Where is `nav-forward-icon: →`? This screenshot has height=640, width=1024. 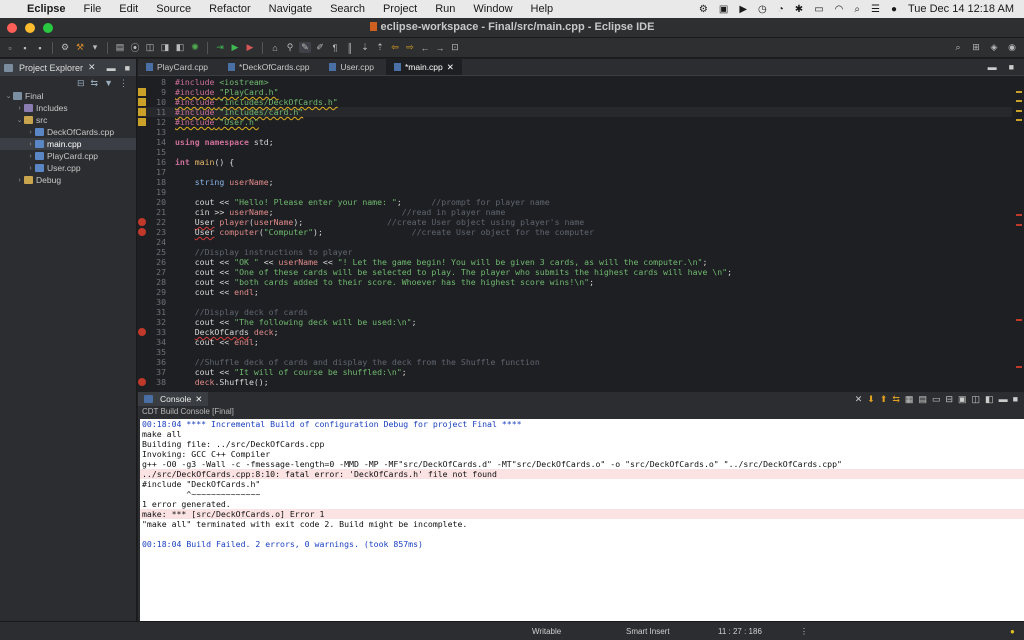 nav-forward-icon: → is located at coordinates (440, 47).